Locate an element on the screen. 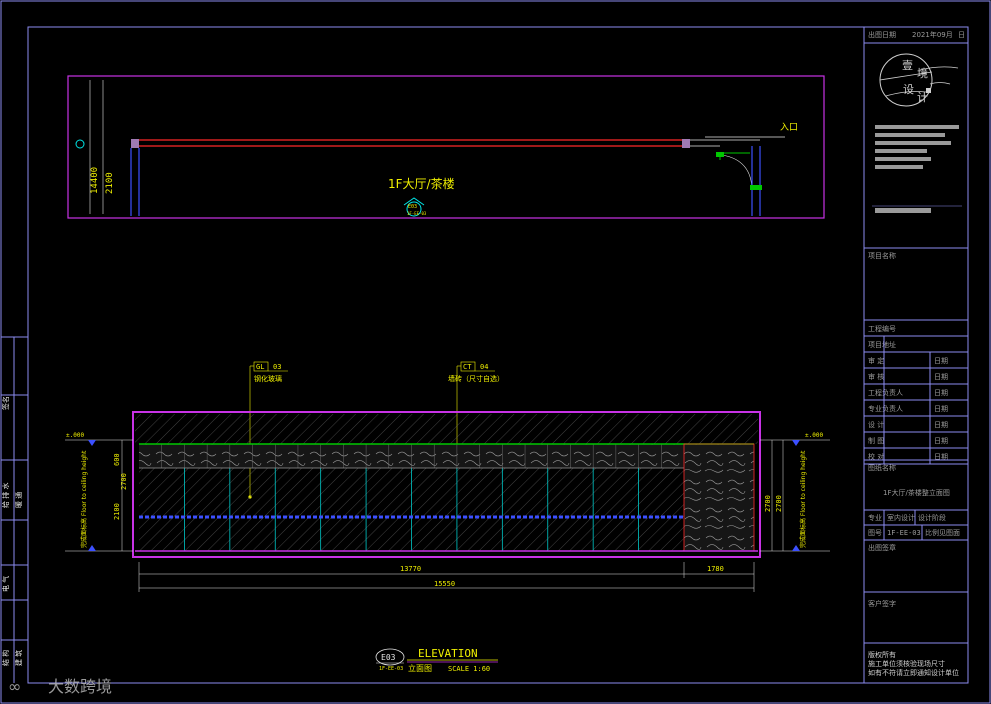  strip-label: 建 筑 is located at coordinates (18, 658).